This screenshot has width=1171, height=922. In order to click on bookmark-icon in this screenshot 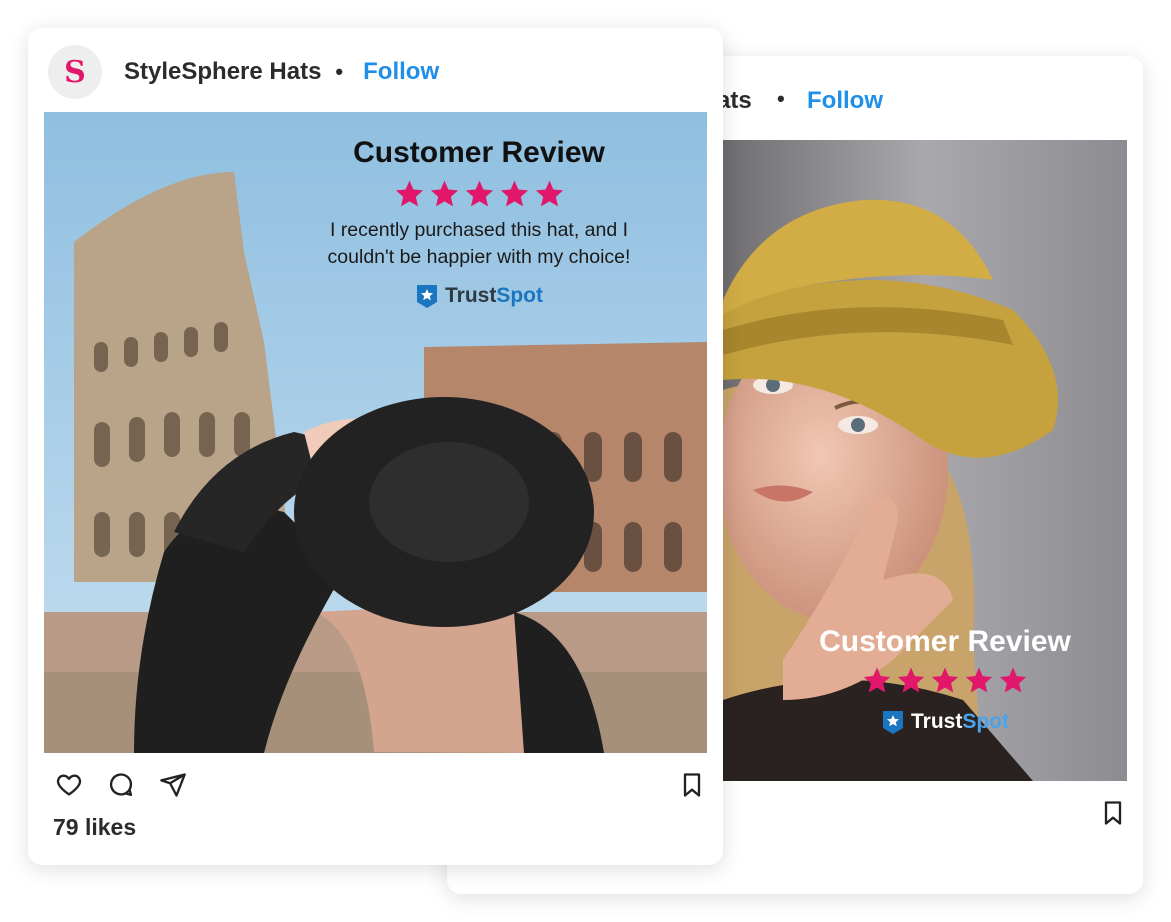, I will do `click(692, 785)`.